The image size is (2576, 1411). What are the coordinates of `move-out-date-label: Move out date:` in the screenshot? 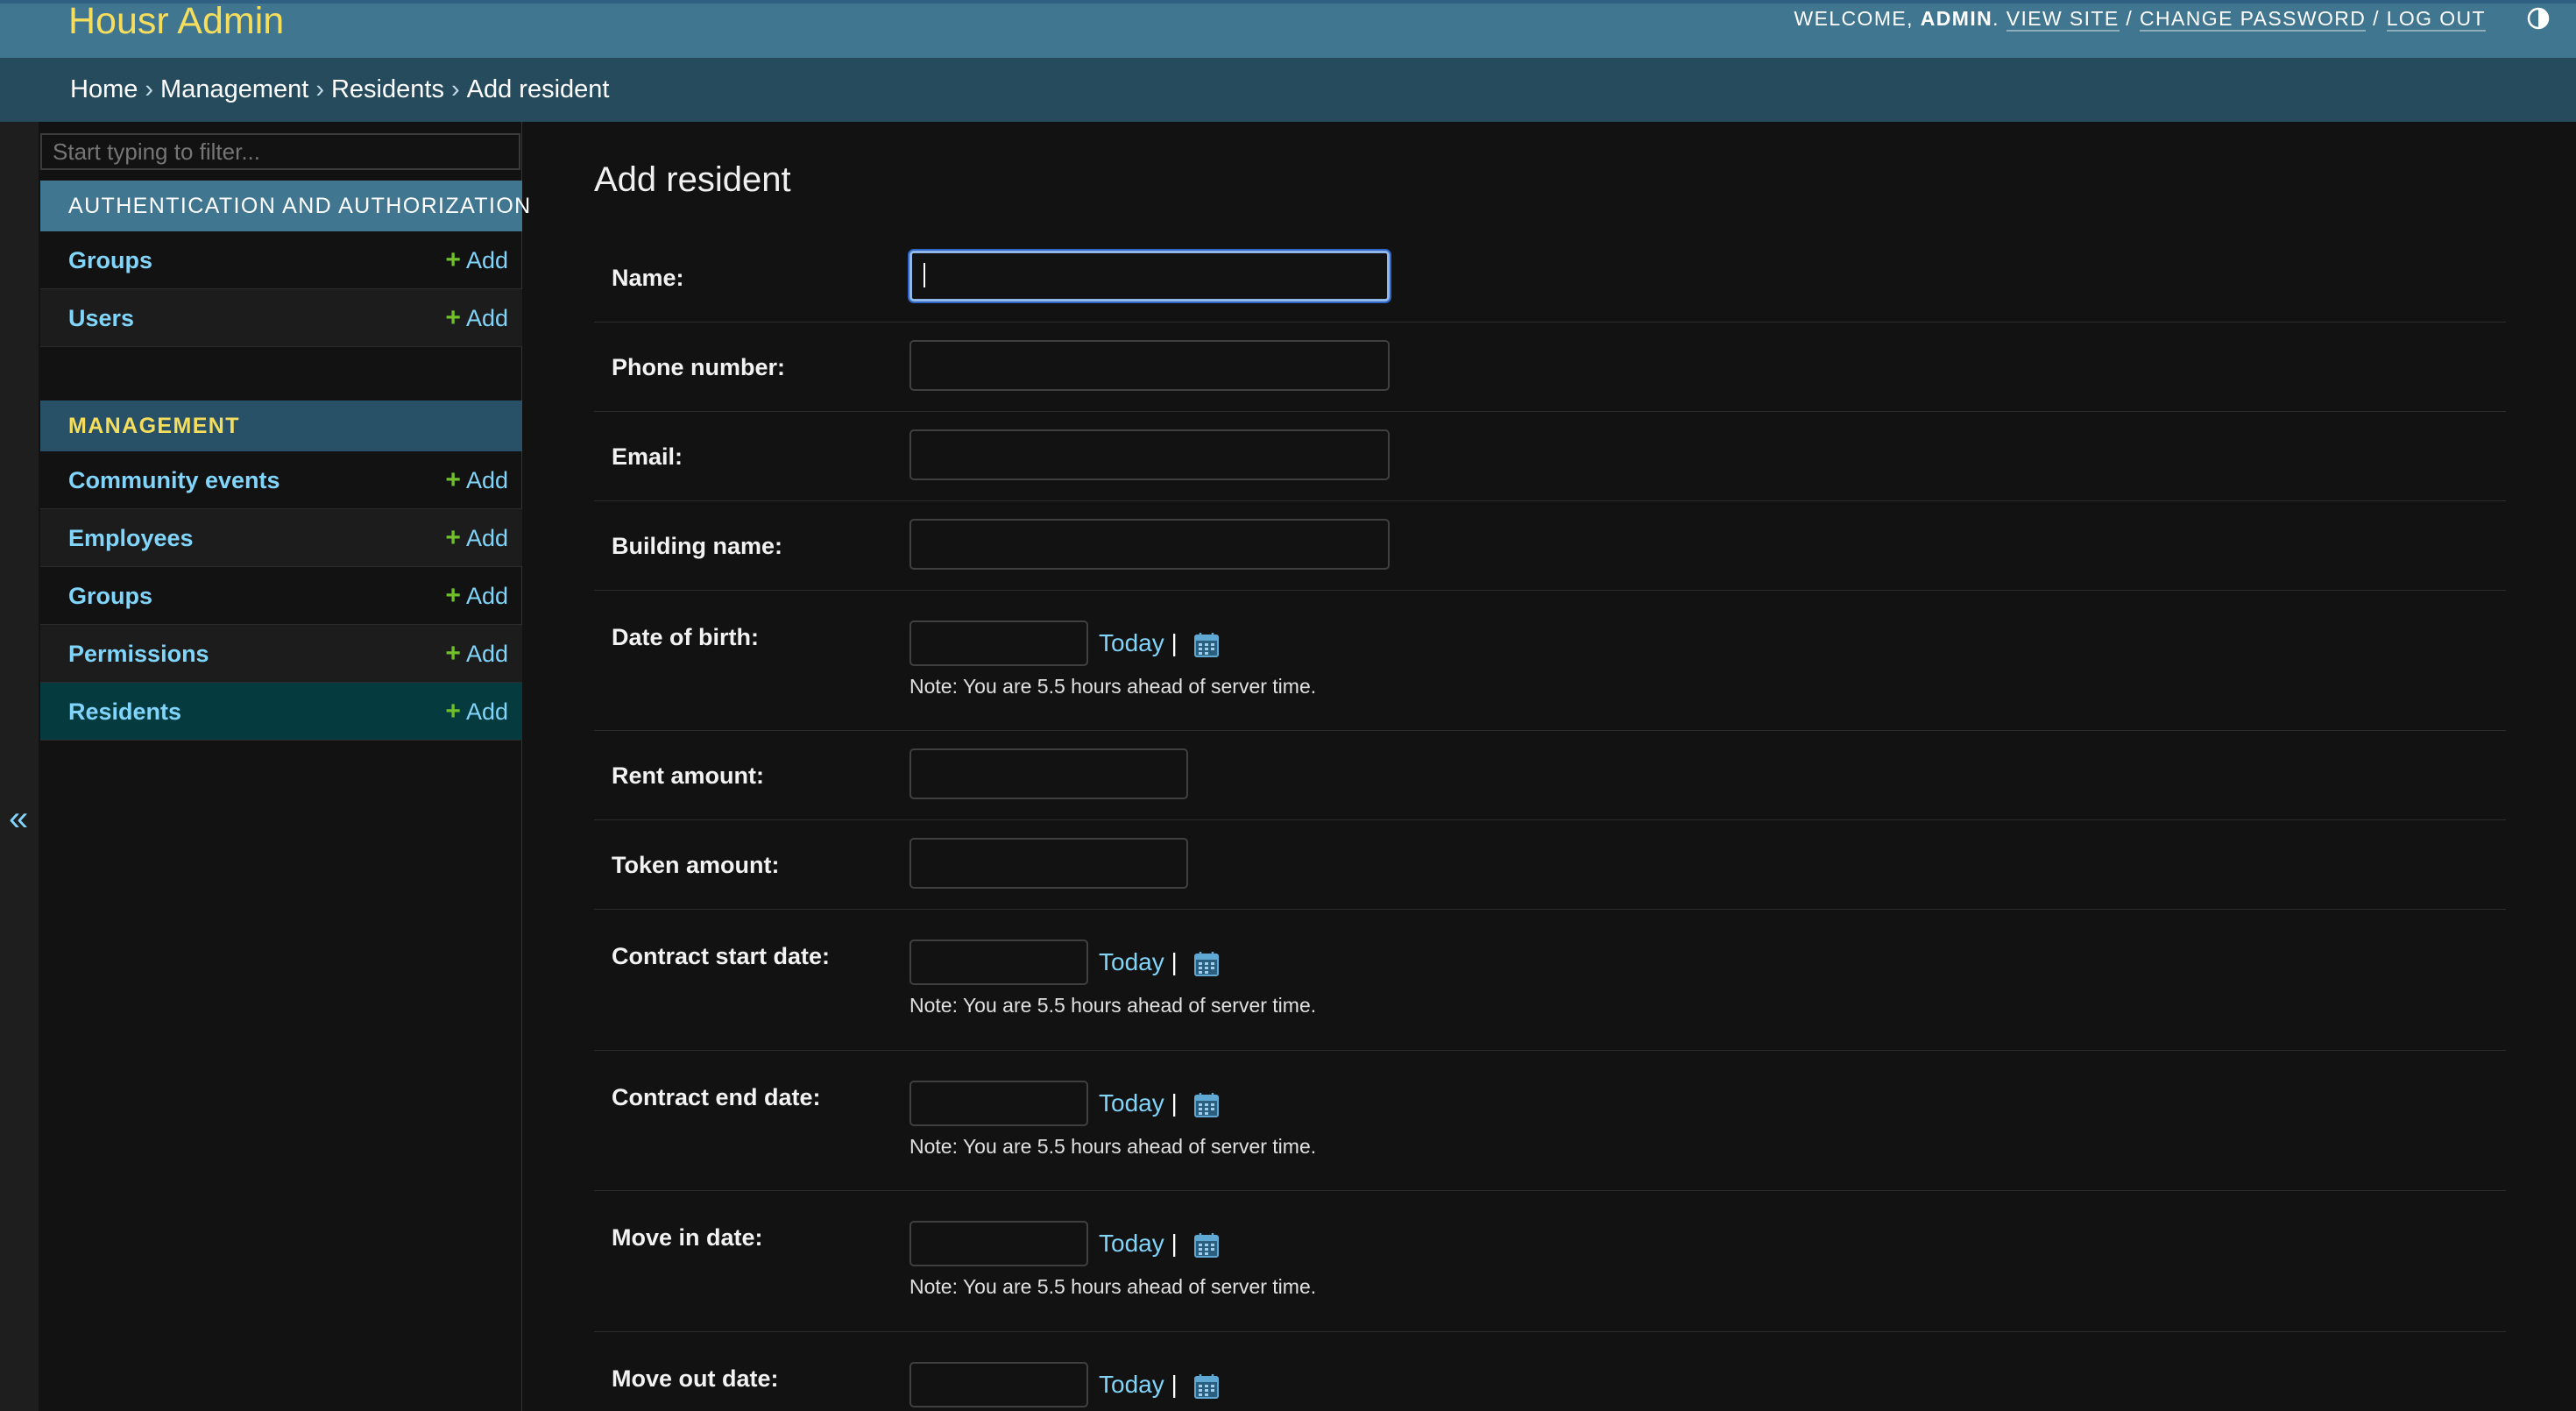 It's located at (695, 1378).